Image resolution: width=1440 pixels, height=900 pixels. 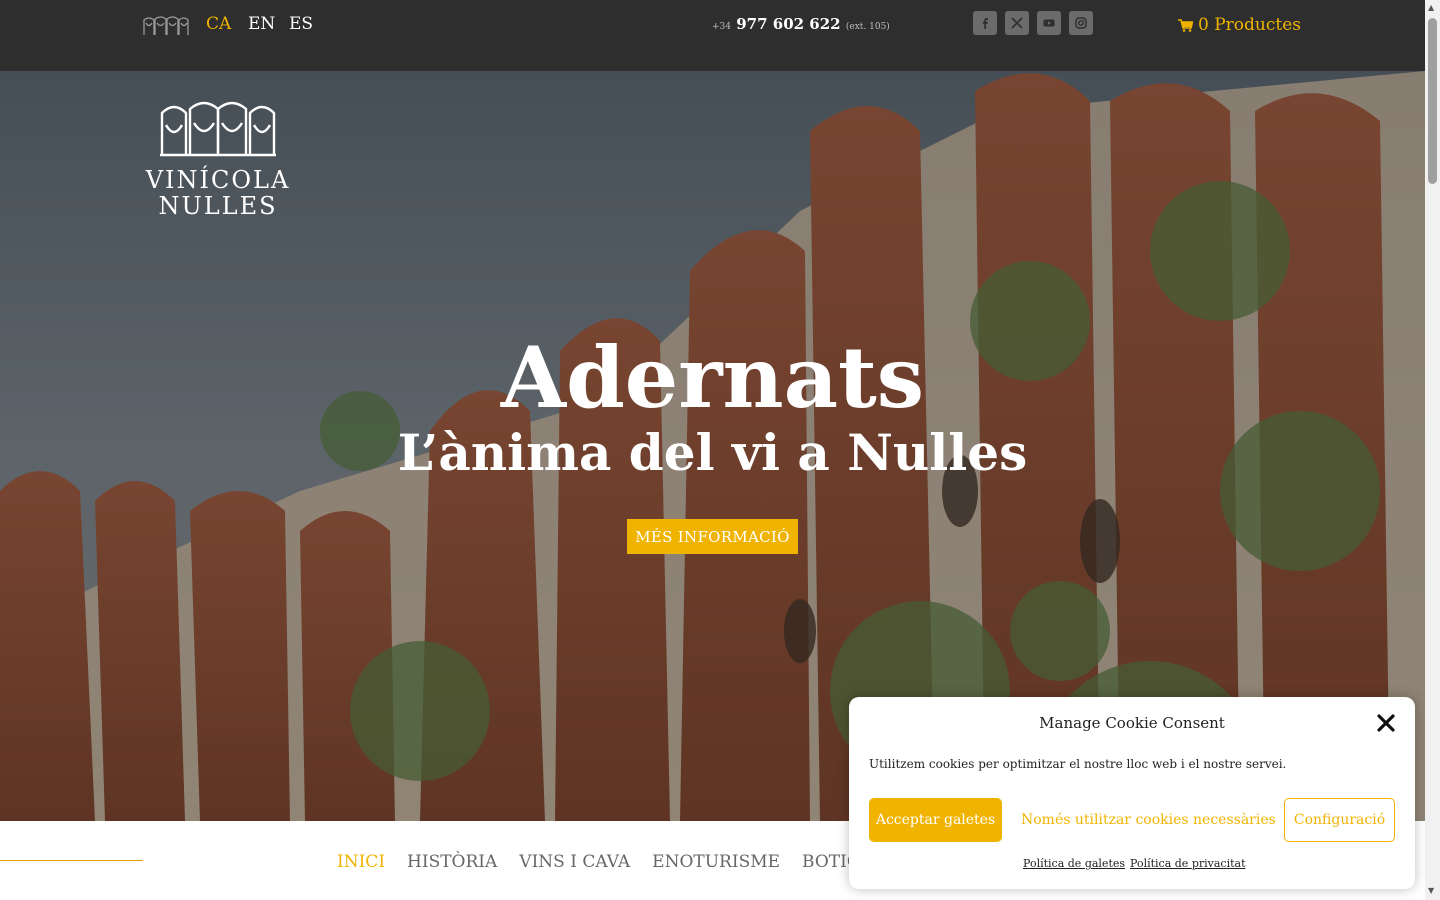 I want to click on lang-ca: CA, so click(x=218, y=24).